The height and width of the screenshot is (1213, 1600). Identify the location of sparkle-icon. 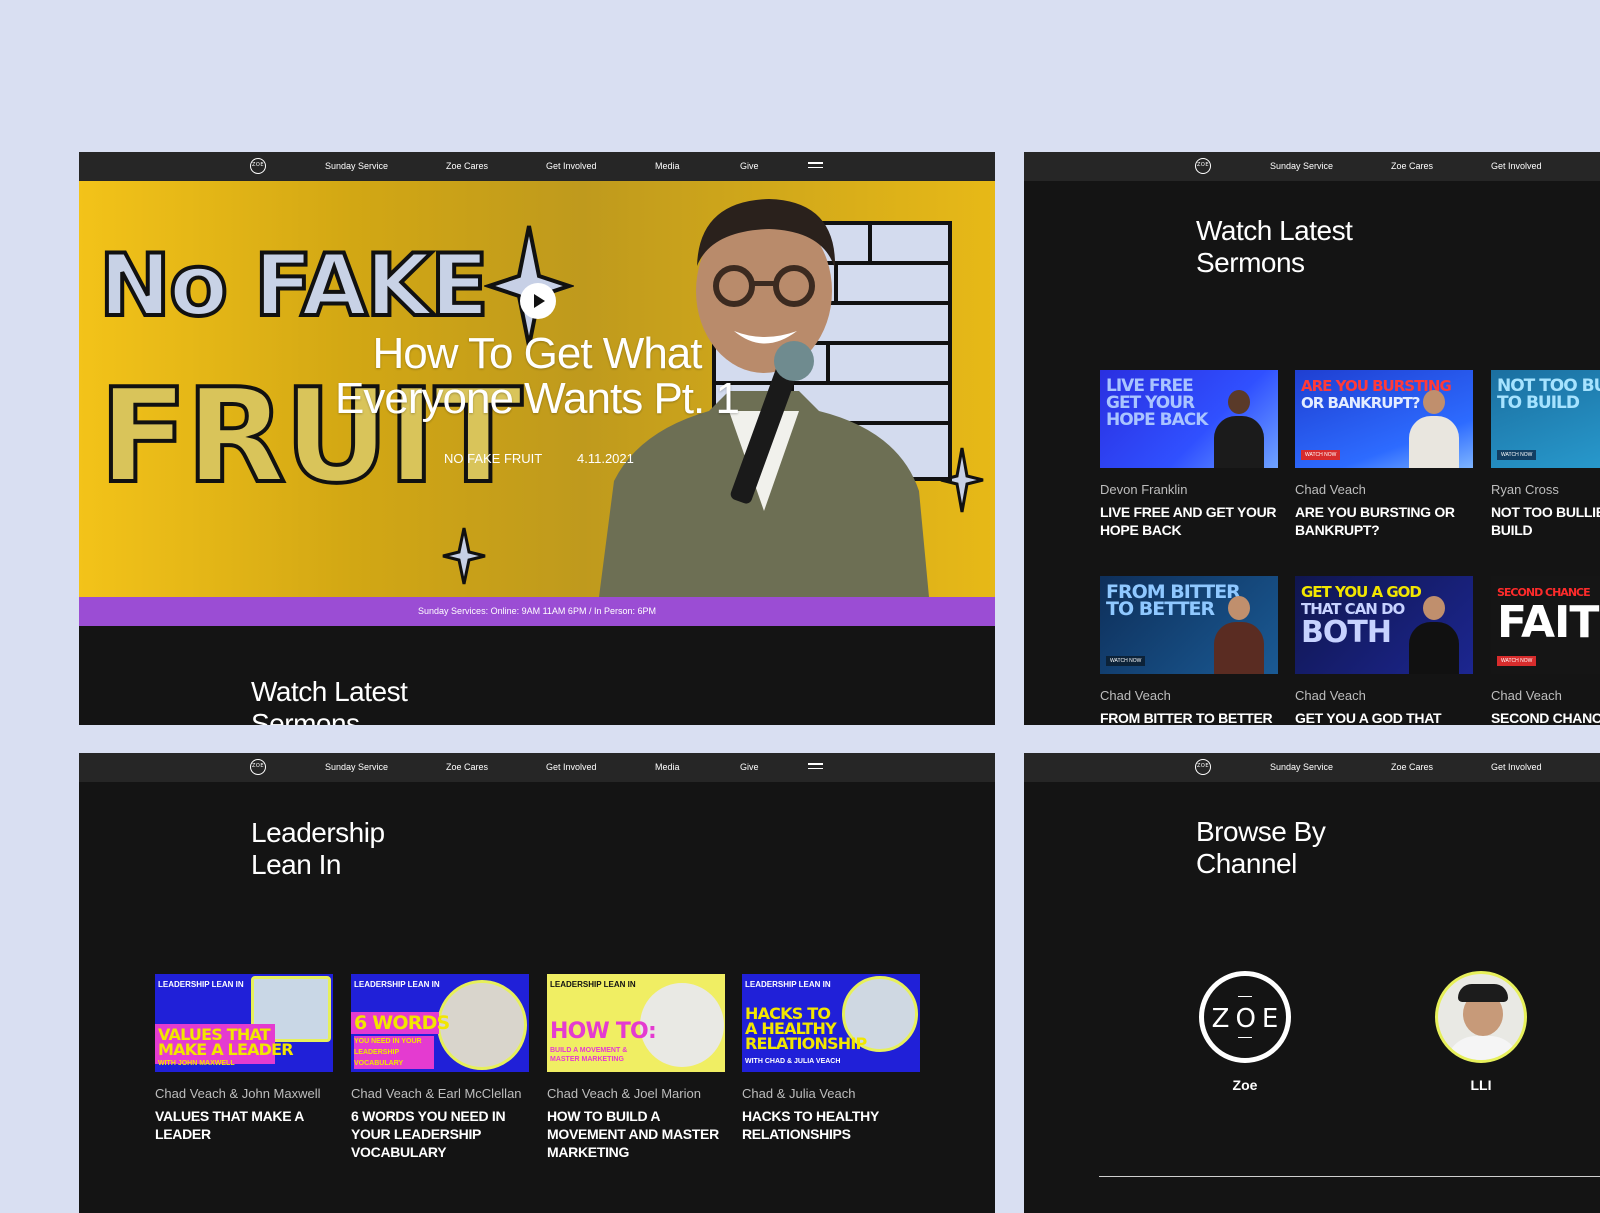
(464, 556).